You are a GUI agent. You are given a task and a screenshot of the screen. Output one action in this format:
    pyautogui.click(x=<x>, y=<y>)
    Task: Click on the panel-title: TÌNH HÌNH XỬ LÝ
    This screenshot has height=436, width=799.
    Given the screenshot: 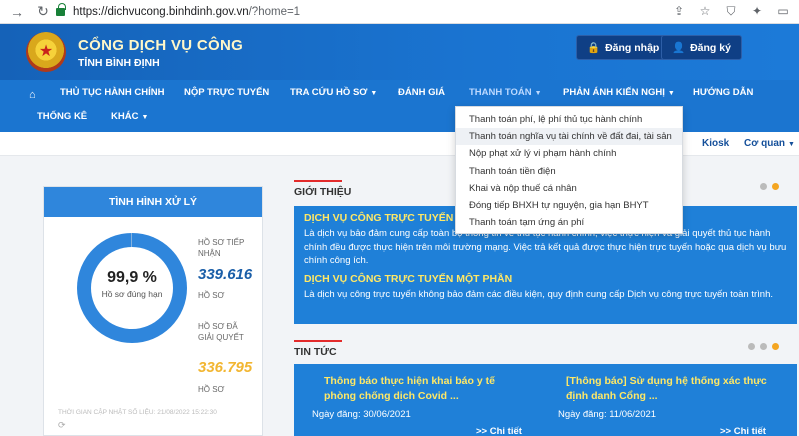 What is the action you would take?
    pyautogui.click(x=153, y=202)
    